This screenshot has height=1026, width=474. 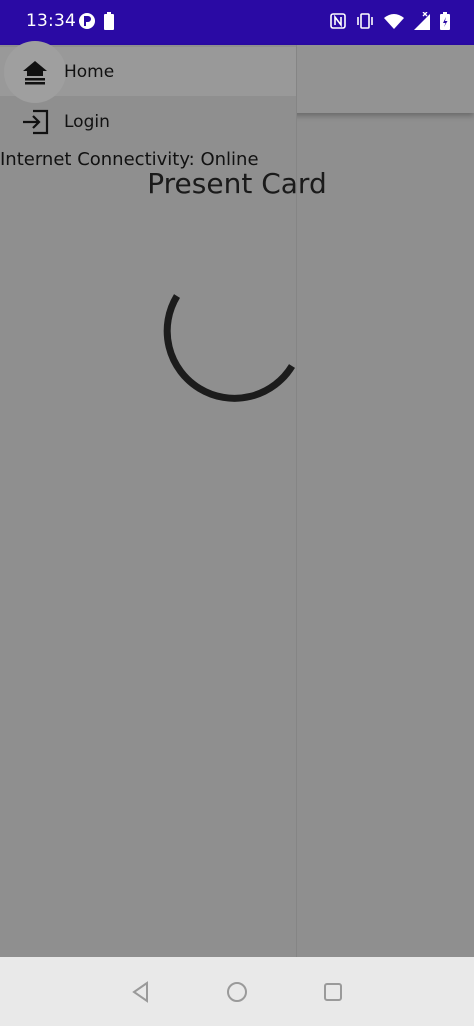 I want to click on battery-saver-icon, so click(x=109, y=21).